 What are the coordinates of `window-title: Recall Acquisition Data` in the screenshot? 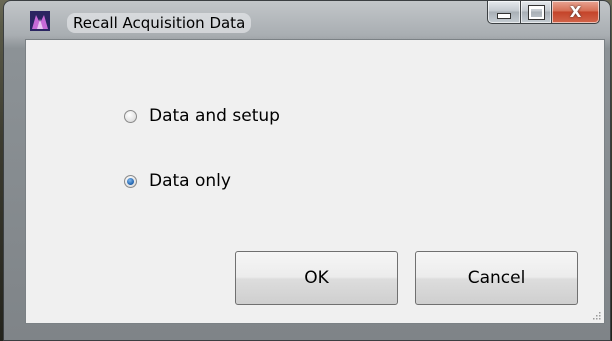 It's located at (159, 23).